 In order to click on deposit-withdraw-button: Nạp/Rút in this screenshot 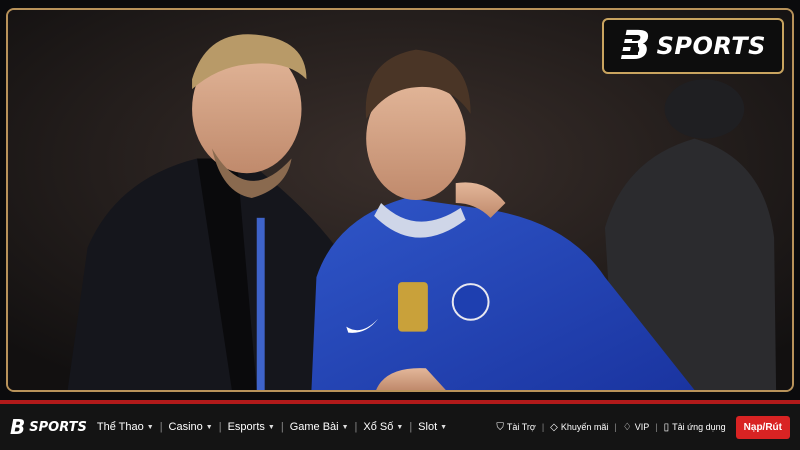, I will do `click(762, 427)`.